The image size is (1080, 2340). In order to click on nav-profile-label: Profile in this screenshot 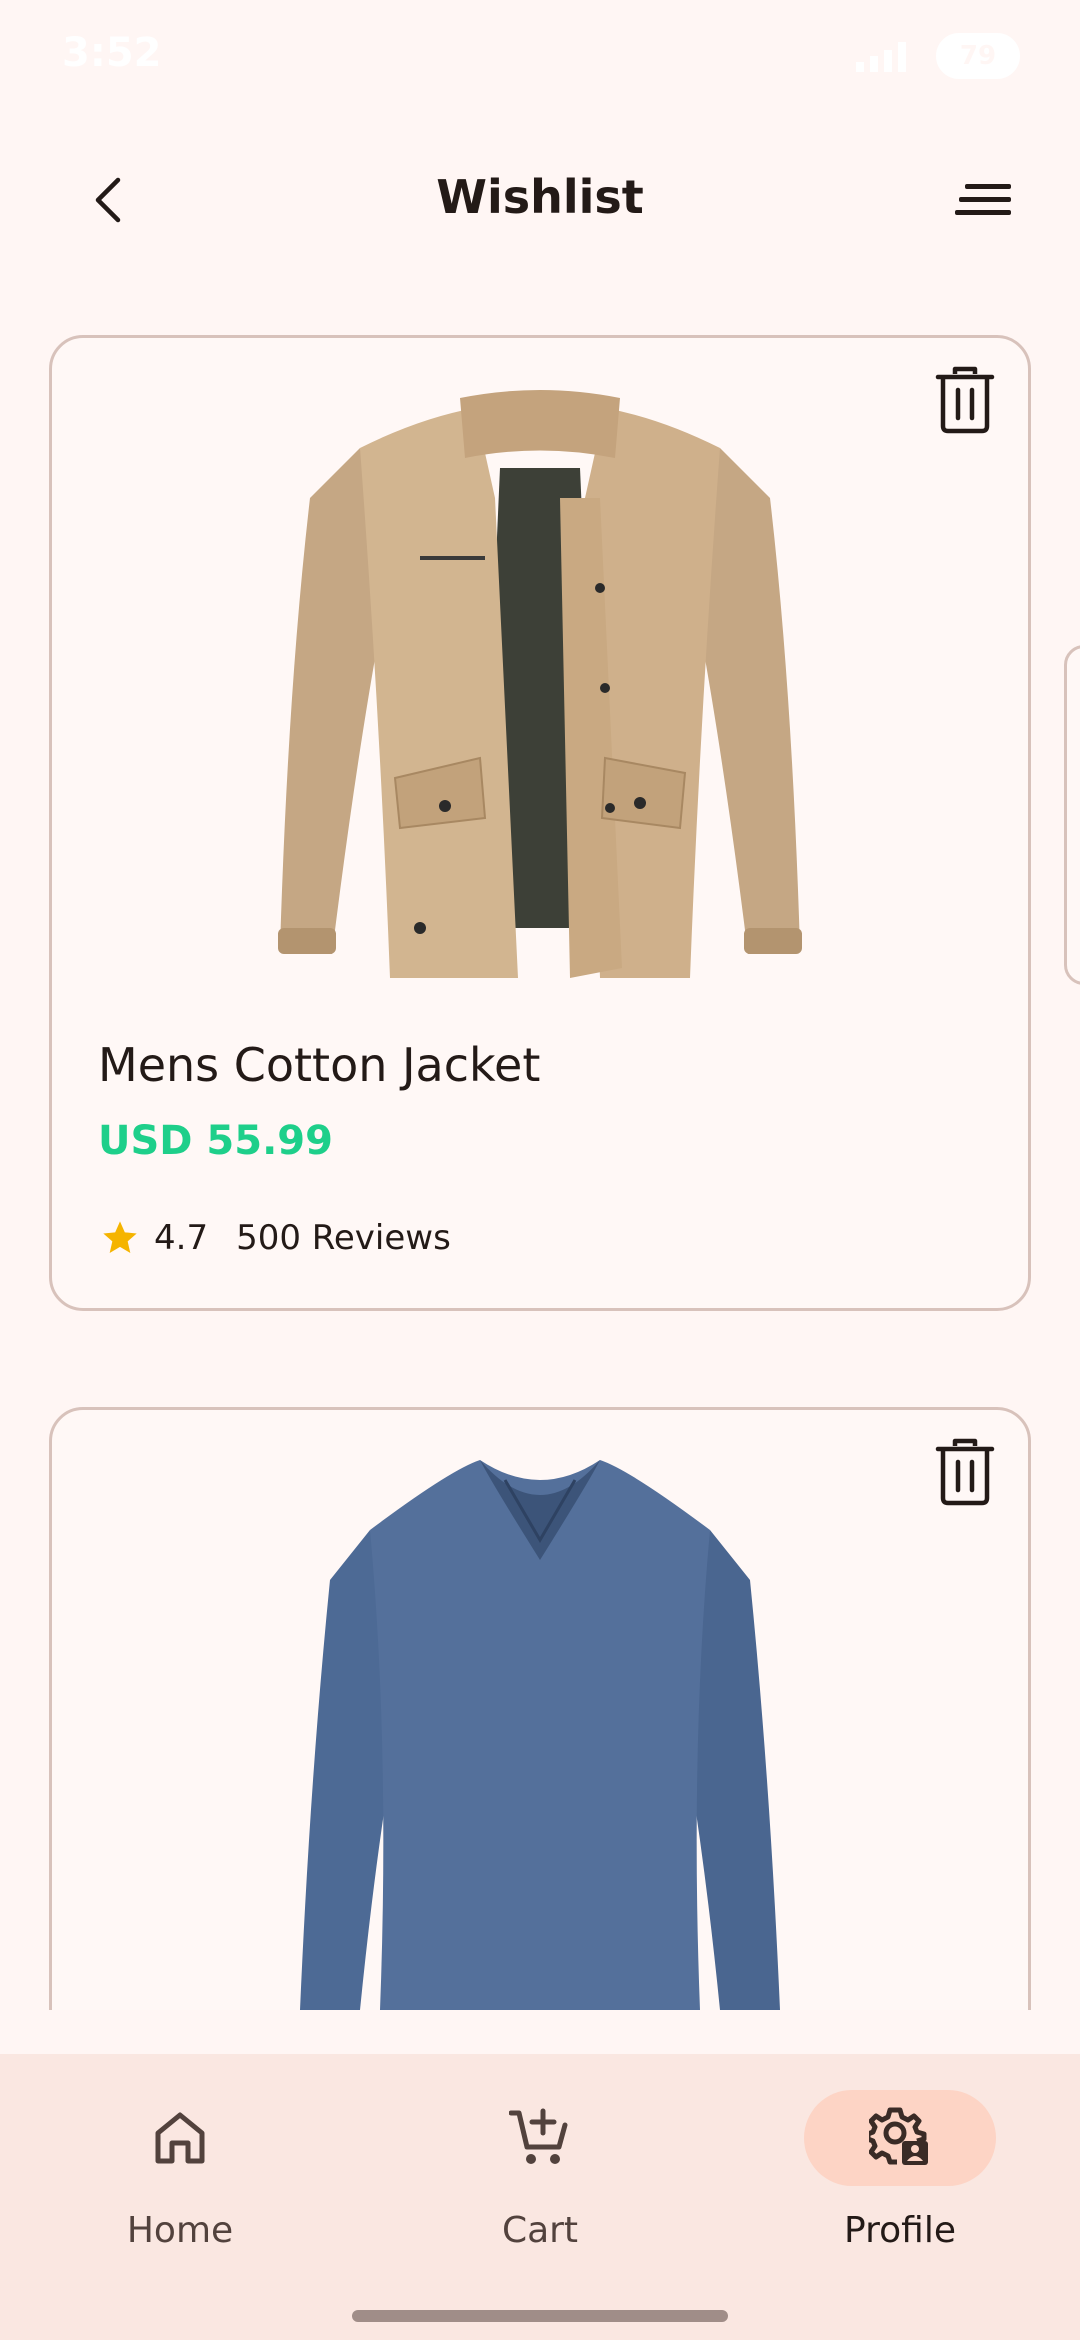, I will do `click(900, 2230)`.